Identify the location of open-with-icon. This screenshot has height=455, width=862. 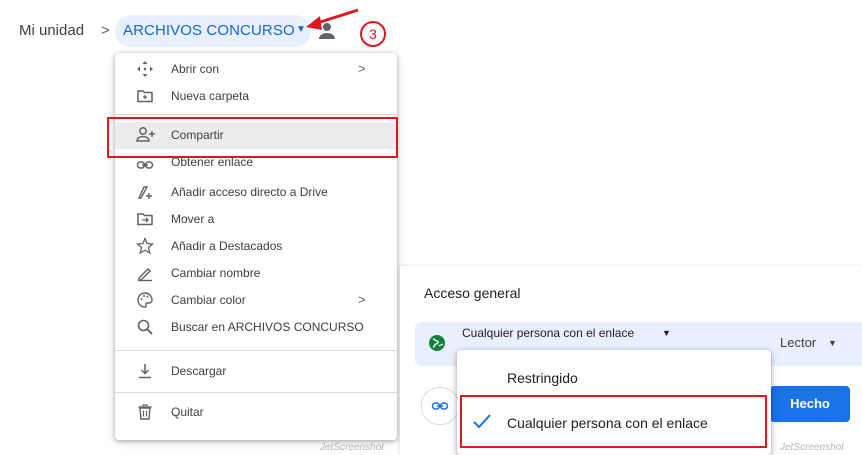
(145, 69).